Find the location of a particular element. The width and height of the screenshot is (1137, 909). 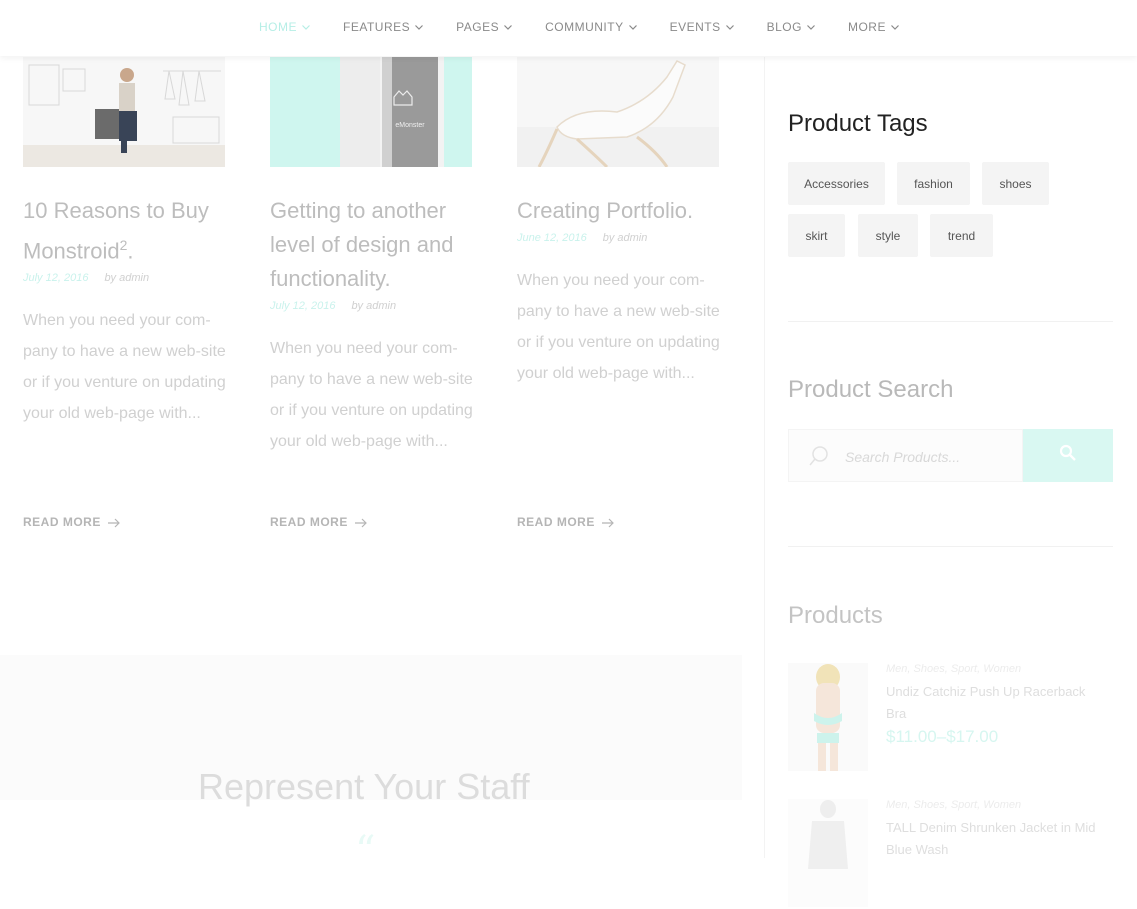

post-title-tail: . is located at coordinates (130, 251).